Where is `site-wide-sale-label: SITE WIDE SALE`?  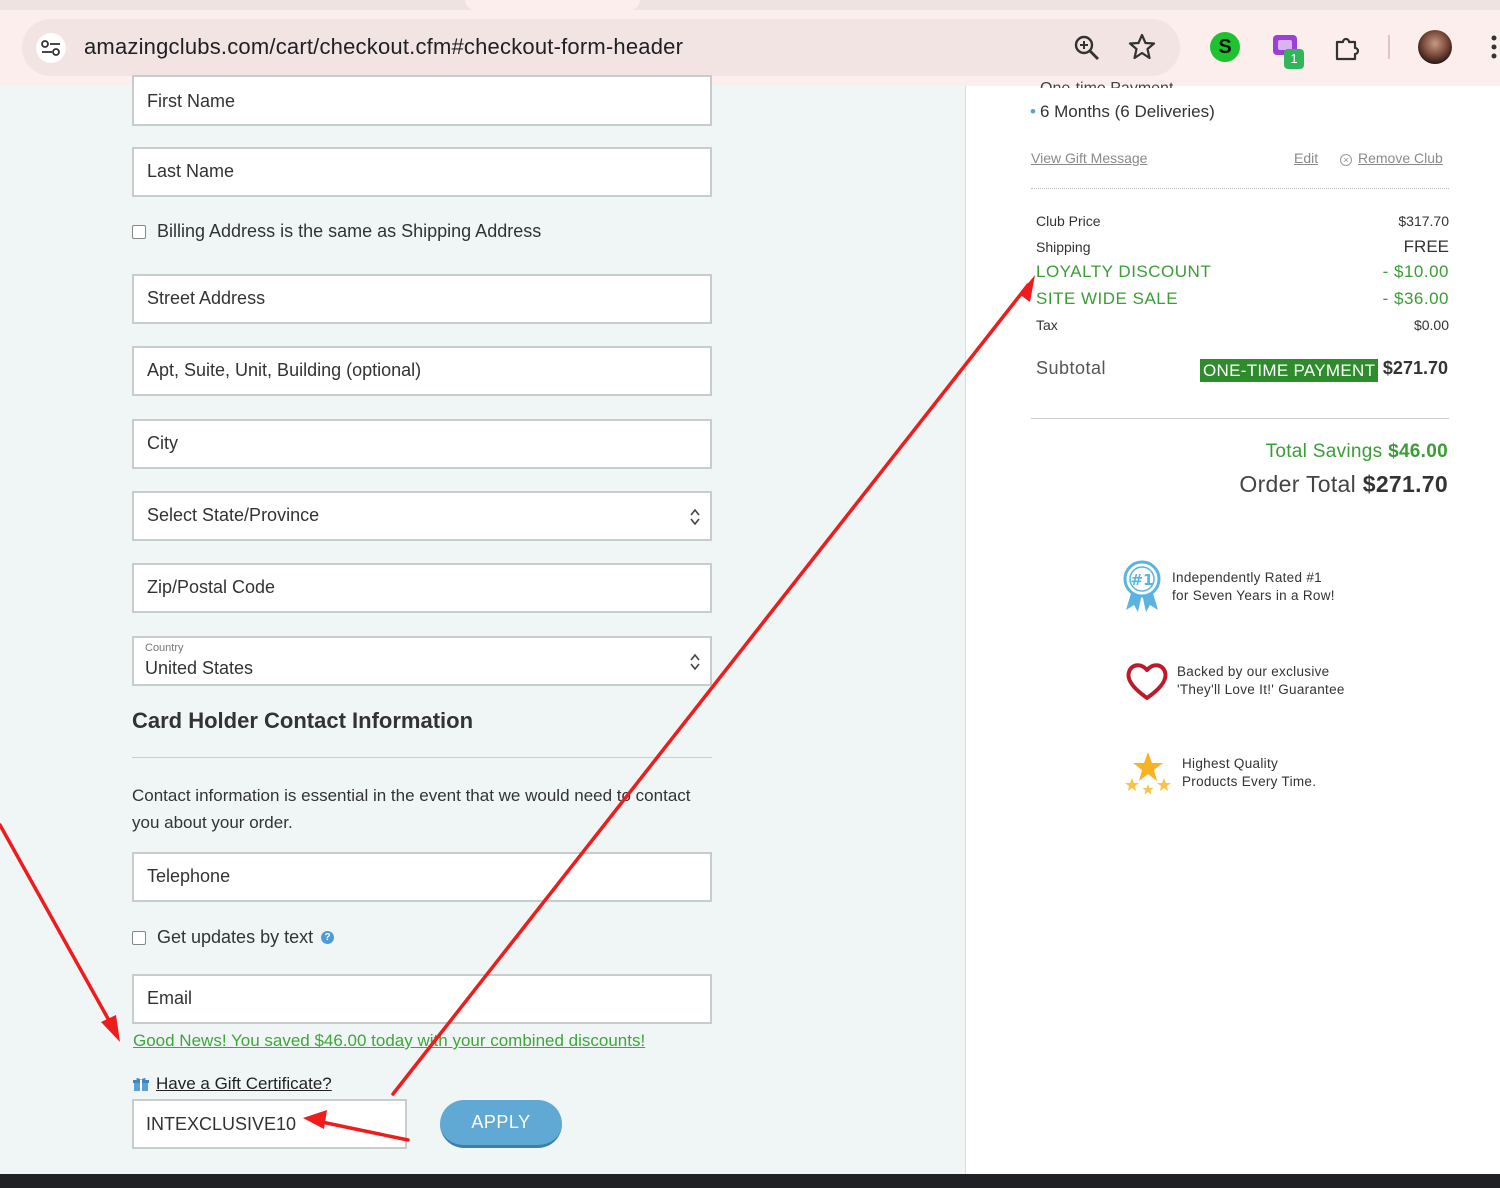
site-wide-sale-label: SITE WIDE SALE is located at coordinates (1107, 298).